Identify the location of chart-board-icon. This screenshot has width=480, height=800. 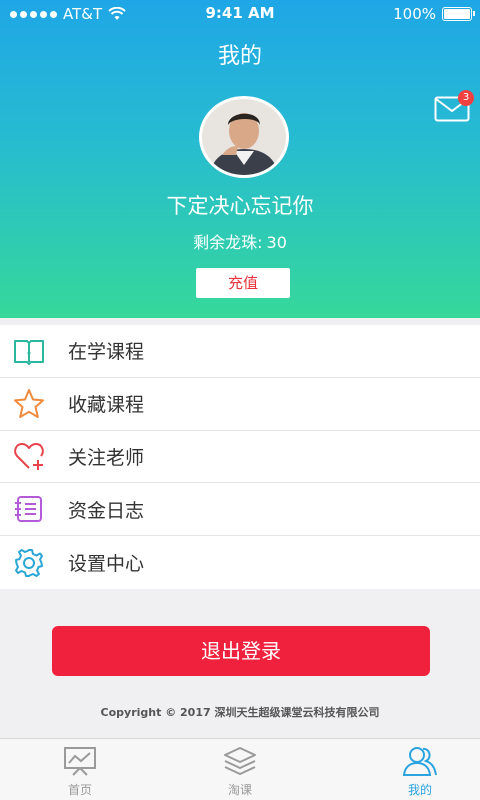
(80, 761).